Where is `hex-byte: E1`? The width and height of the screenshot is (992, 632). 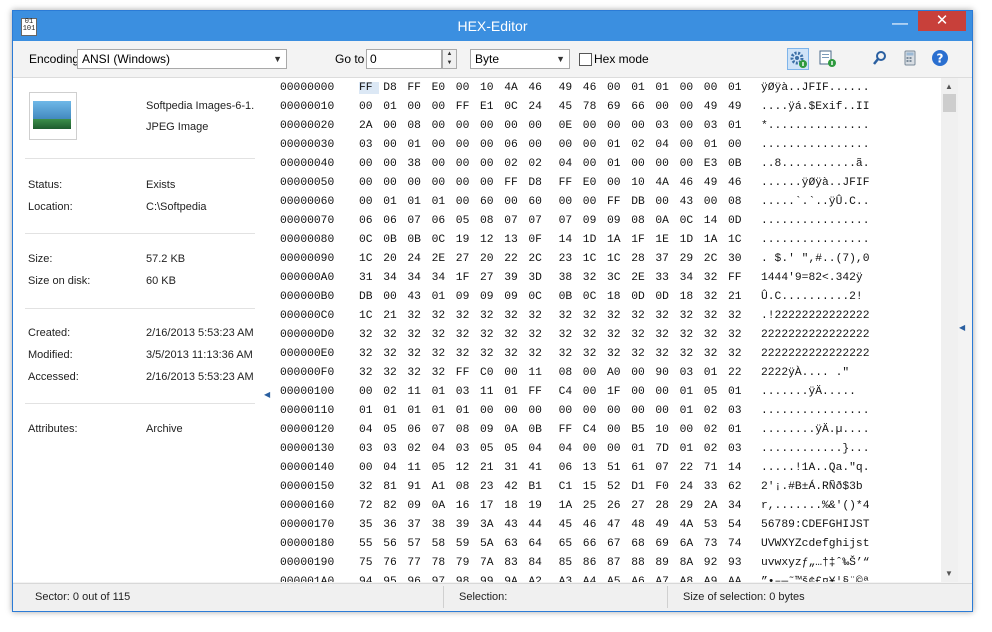
hex-byte: E1 is located at coordinates (490, 107).